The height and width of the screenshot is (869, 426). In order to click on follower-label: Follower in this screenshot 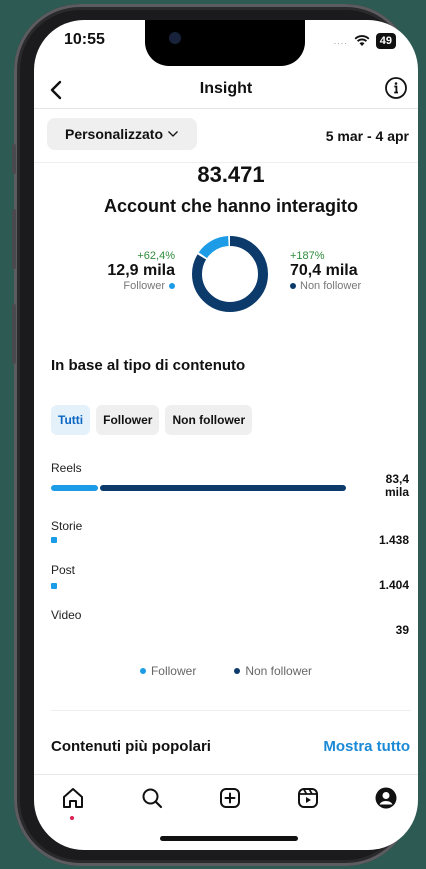, I will do `click(144, 286)`.